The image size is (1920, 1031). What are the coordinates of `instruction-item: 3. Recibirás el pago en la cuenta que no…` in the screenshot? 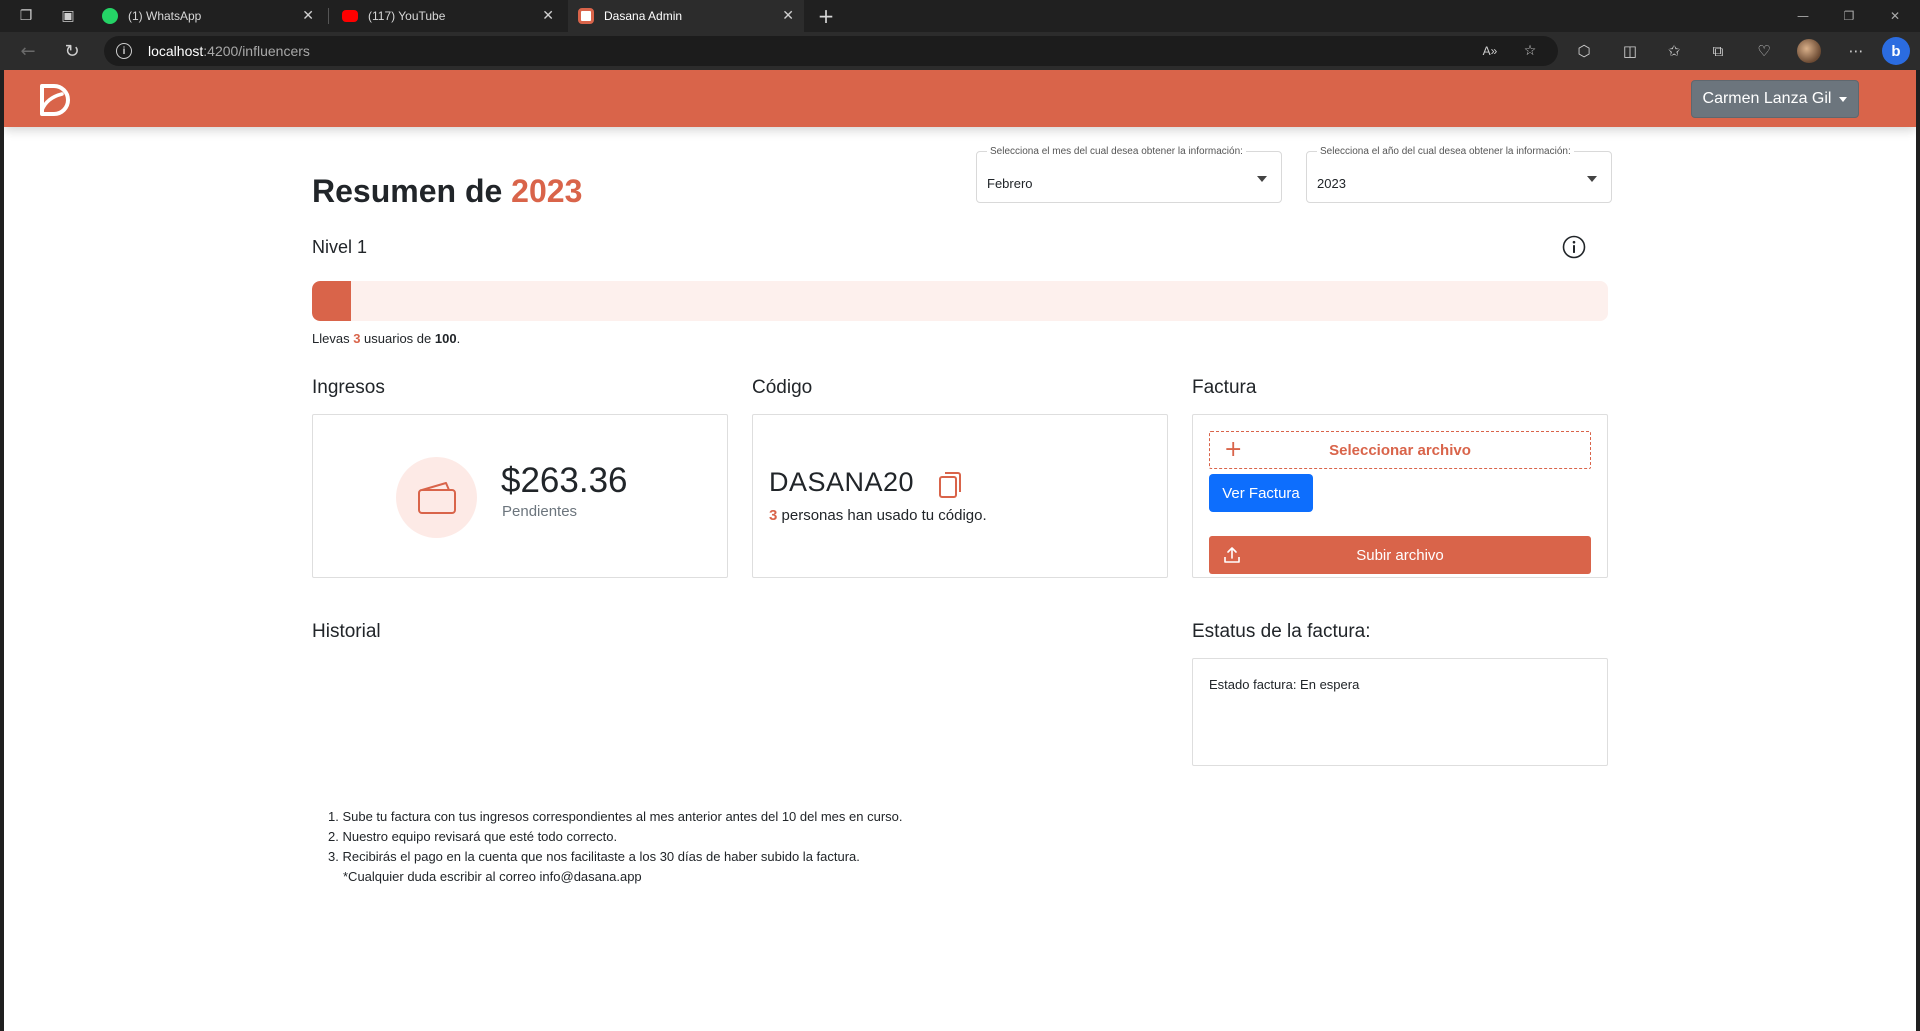 It's located at (594, 856).